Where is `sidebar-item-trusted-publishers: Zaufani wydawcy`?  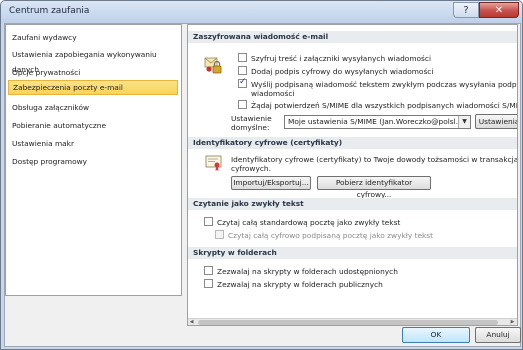
sidebar-item-trusted-publishers: Zaufani wydawcy is located at coordinates (93, 37).